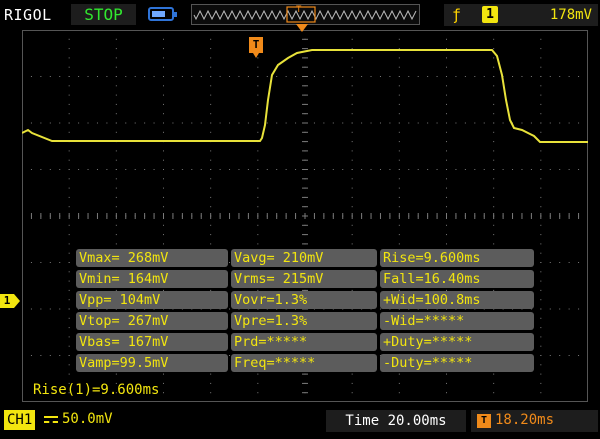  I want to click on battery-icon, so click(162, 14).